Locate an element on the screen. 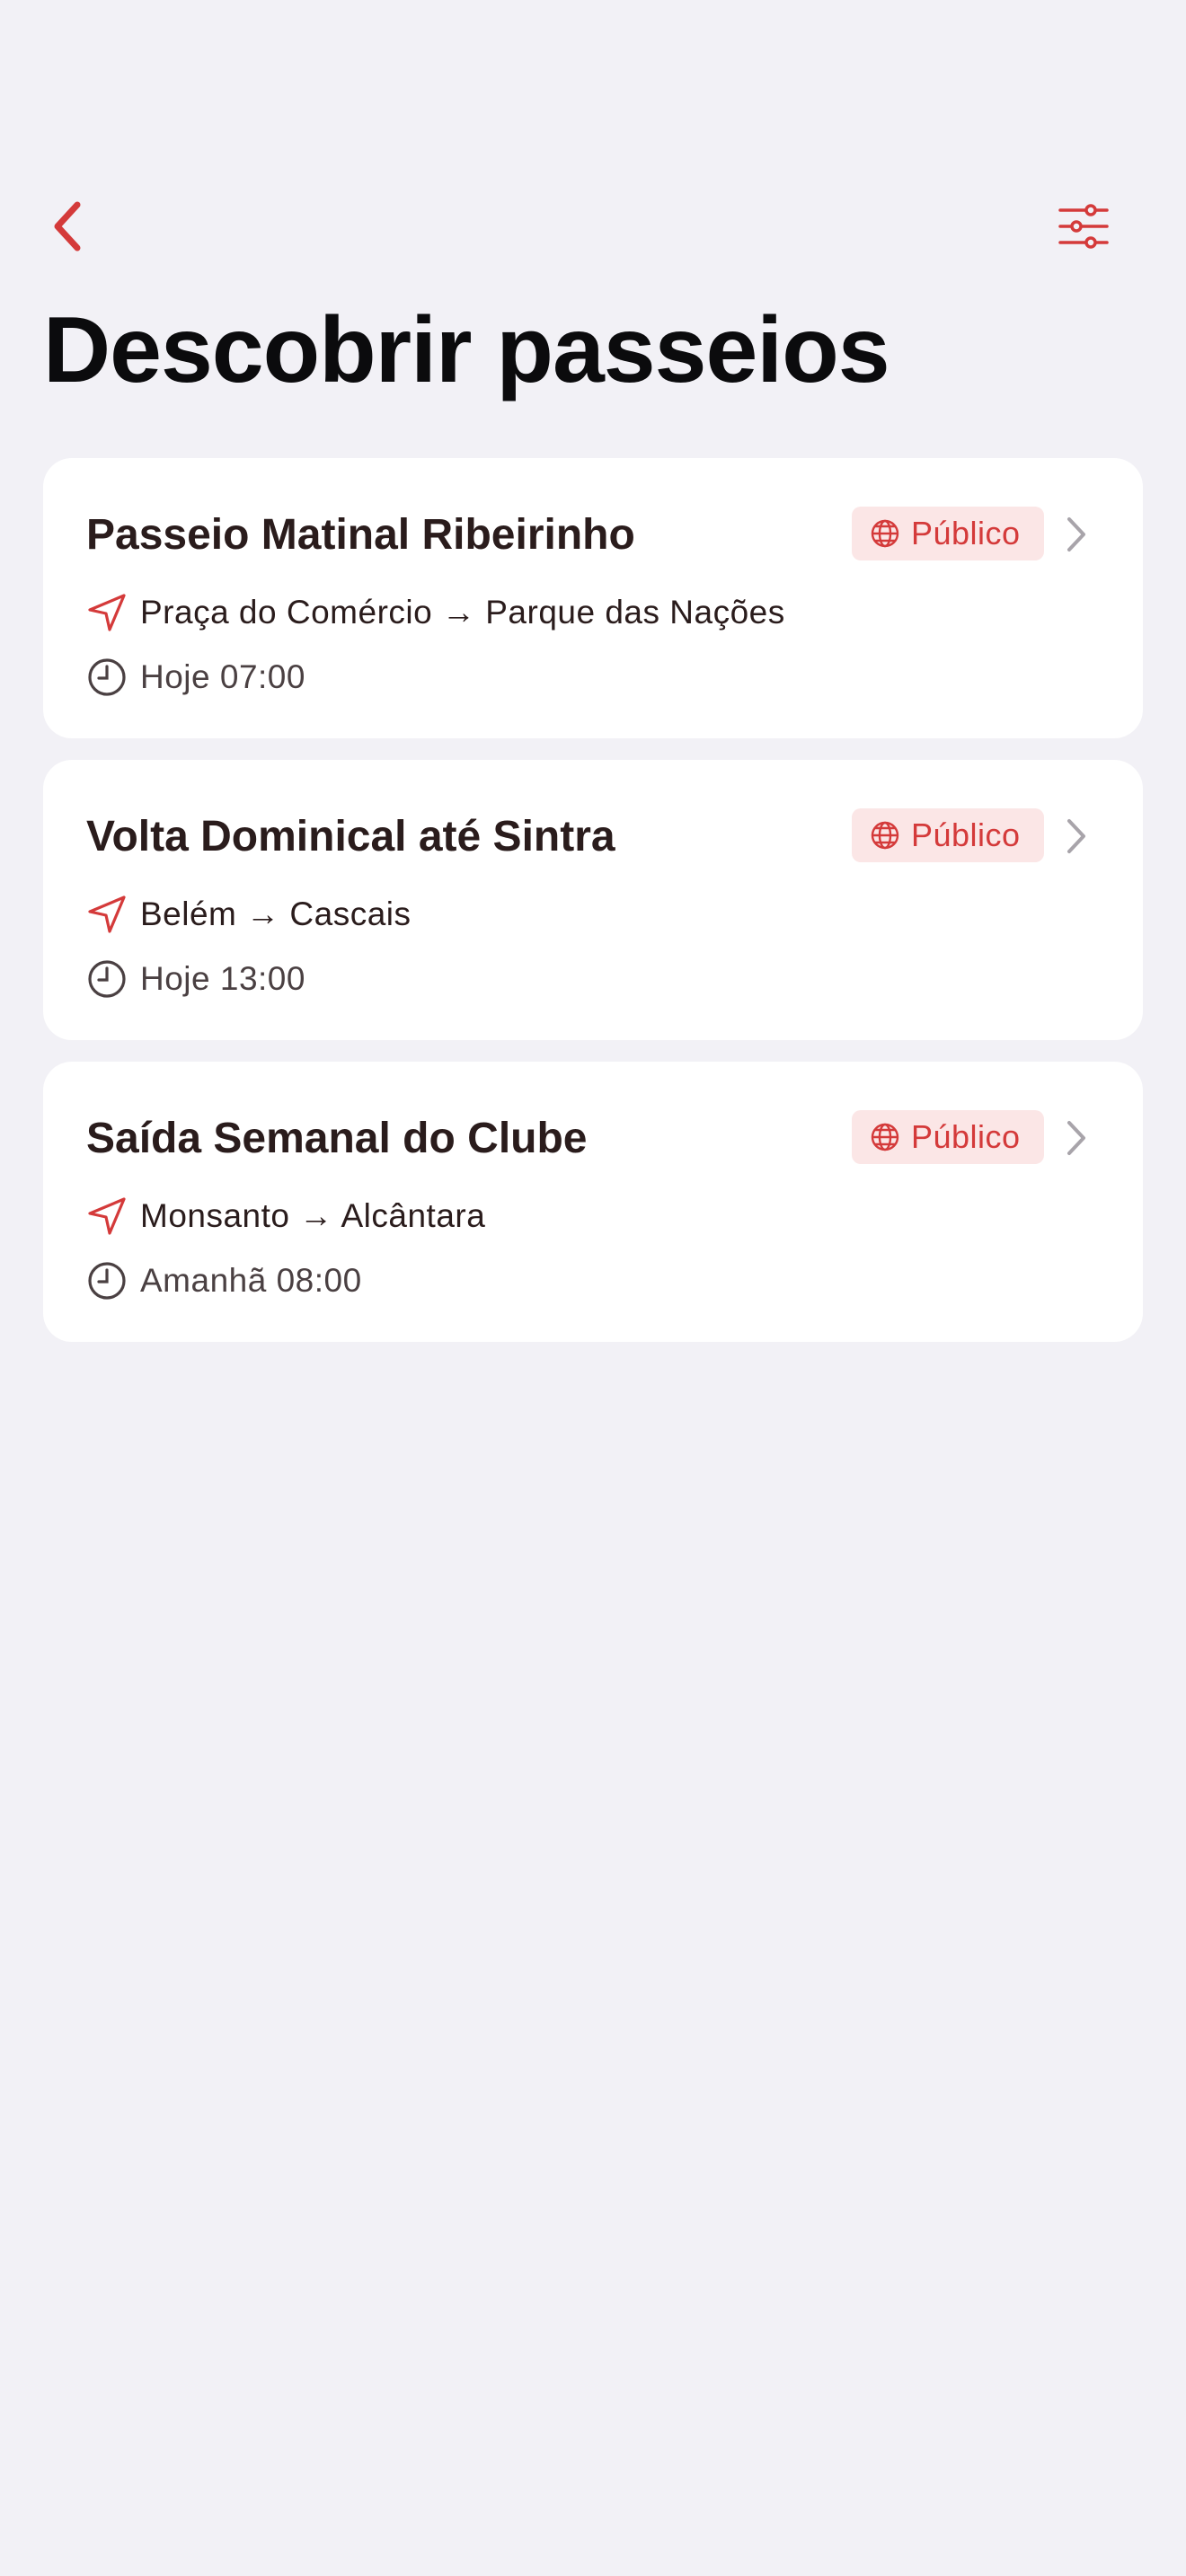 The image size is (1186, 2576). sliders-icon is located at coordinates (1083, 226).